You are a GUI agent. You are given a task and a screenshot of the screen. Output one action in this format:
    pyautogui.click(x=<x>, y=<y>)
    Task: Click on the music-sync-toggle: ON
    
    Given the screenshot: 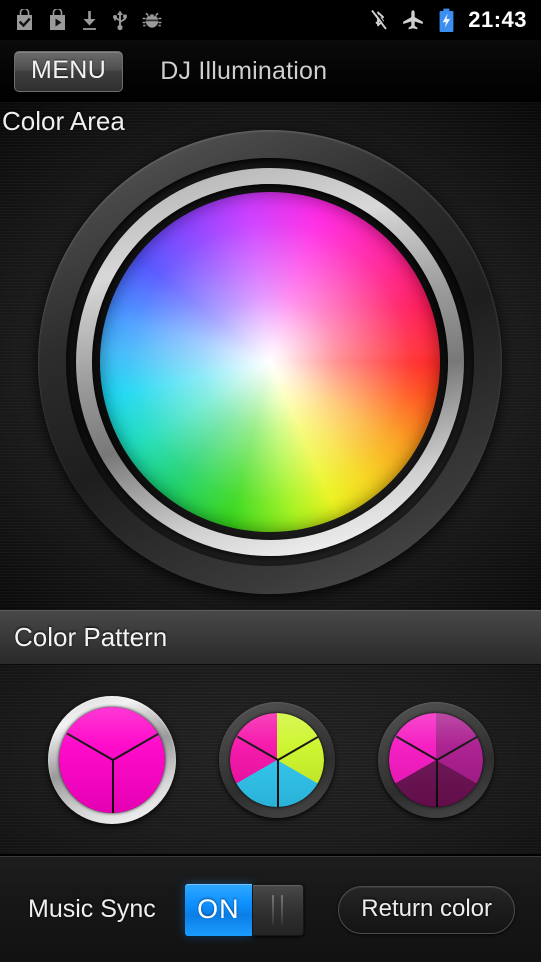 What is the action you would take?
    pyautogui.click(x=244, y=909)
    